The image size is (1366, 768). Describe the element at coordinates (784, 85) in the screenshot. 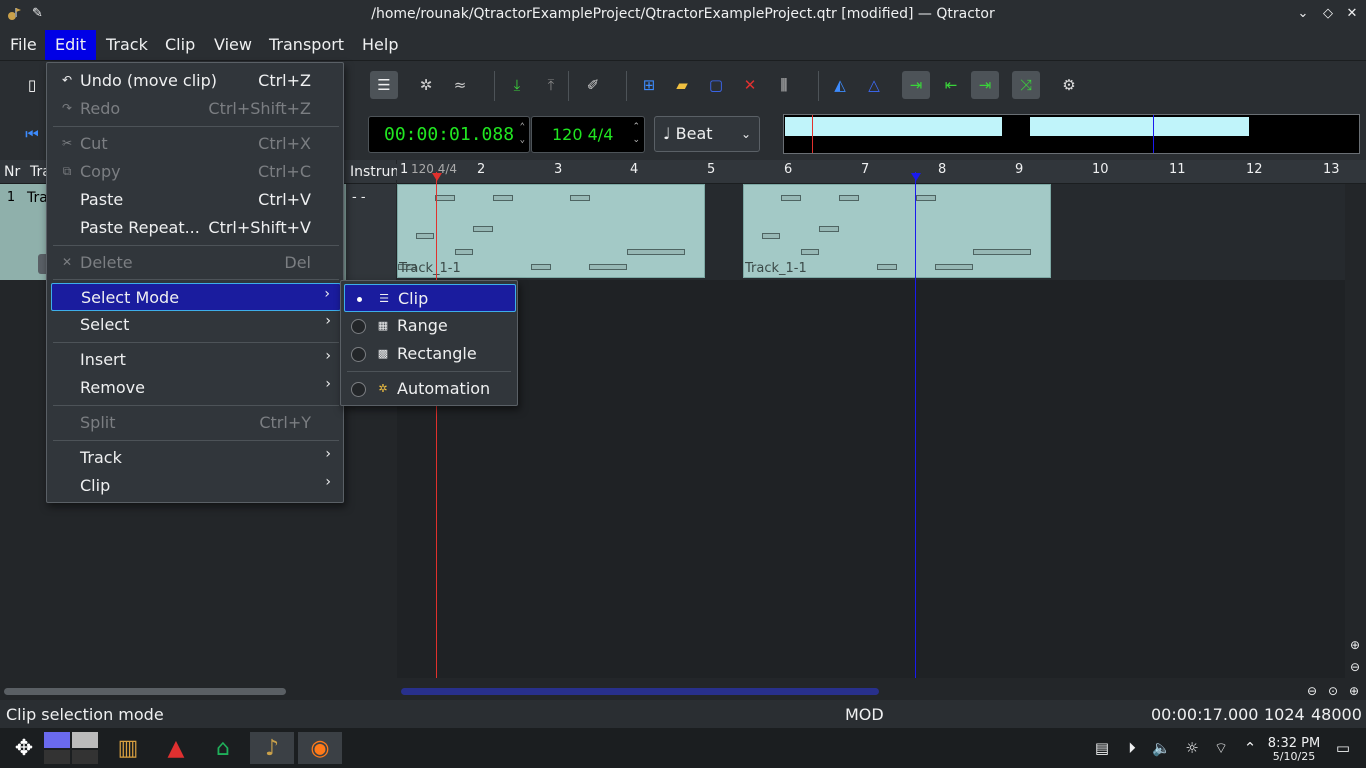

I see `mixer-icon: ⫼` at that location.